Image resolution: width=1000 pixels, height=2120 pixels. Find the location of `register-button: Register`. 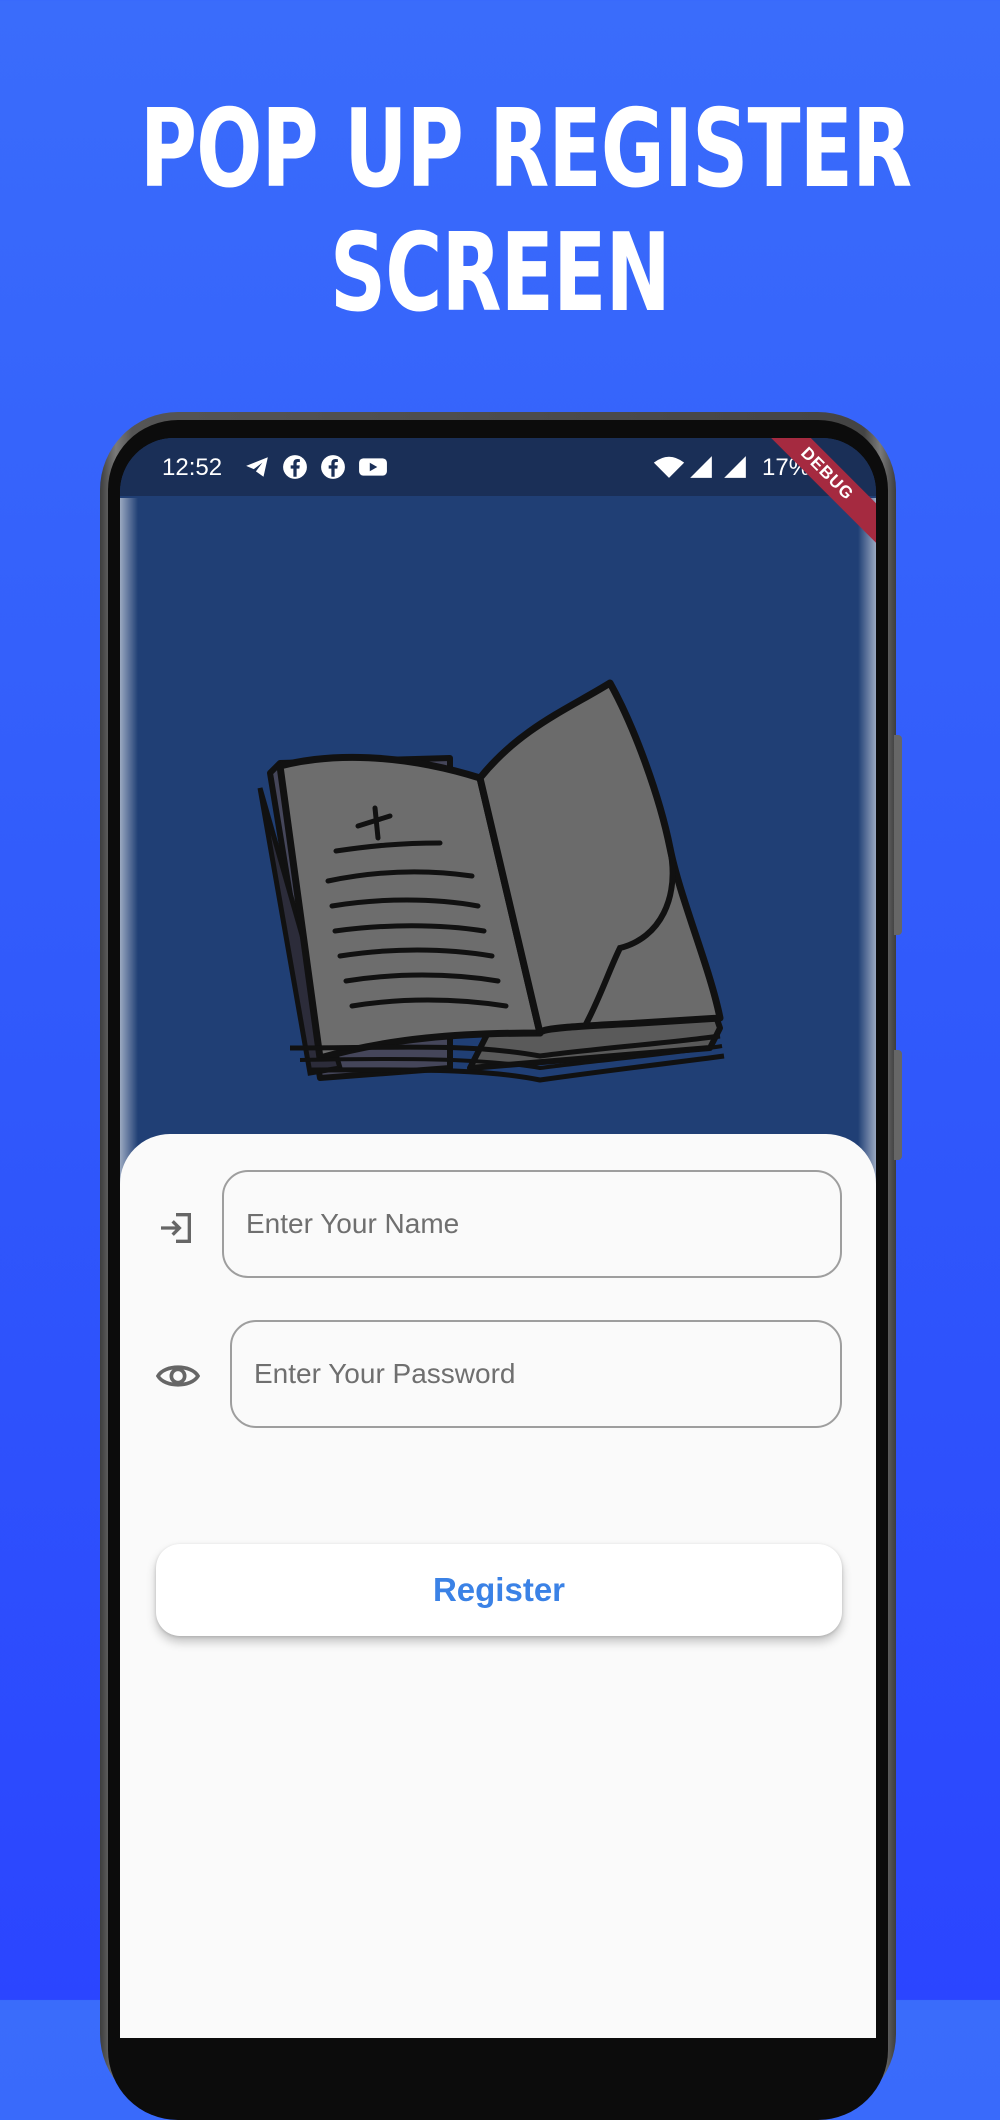

register-button: Register is located at coordinates (499, 1590).